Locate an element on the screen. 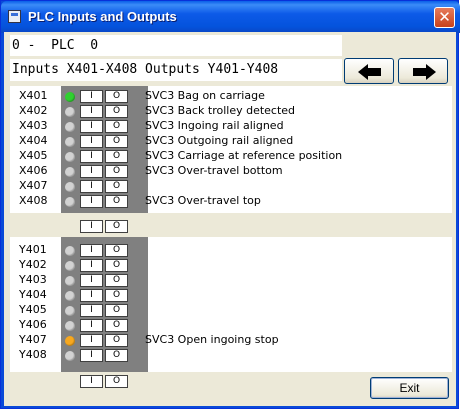 This screenshot has width=461, height=411. channel-label: X406 is located at coordinates (33, 170).